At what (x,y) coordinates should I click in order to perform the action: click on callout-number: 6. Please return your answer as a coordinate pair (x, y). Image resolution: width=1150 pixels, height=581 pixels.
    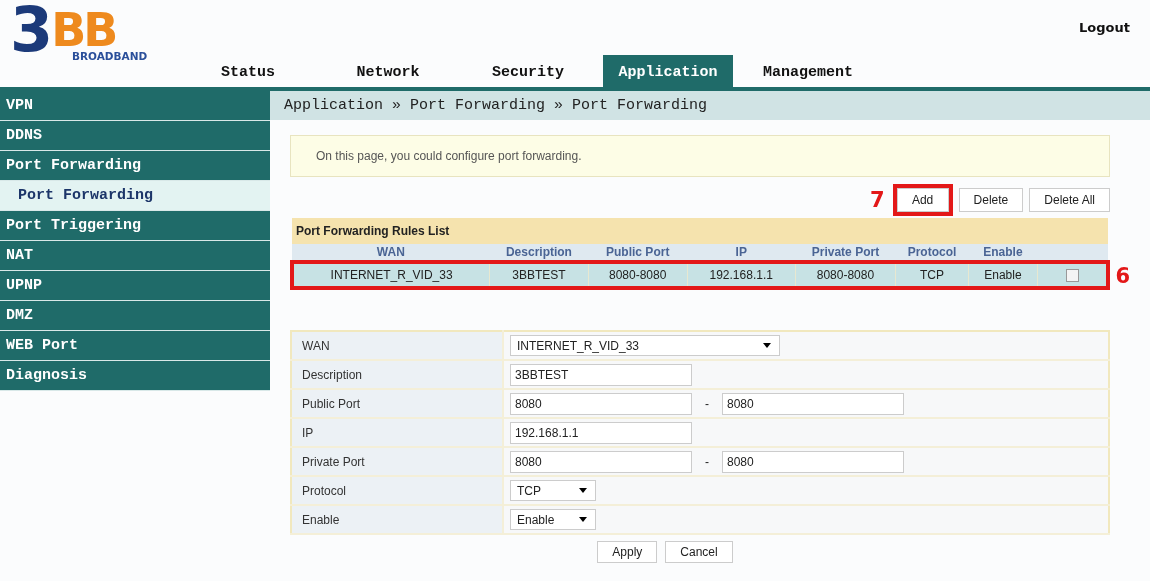
    Looking at the image, I should click on (1122, 276).